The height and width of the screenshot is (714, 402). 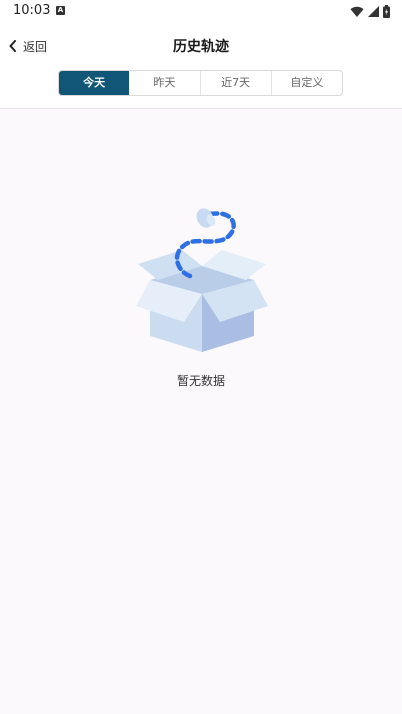 What do you see at coordinates (202, 280) in the screenshot?
I see `empty-box-icon` at bounding box center [202, 280].